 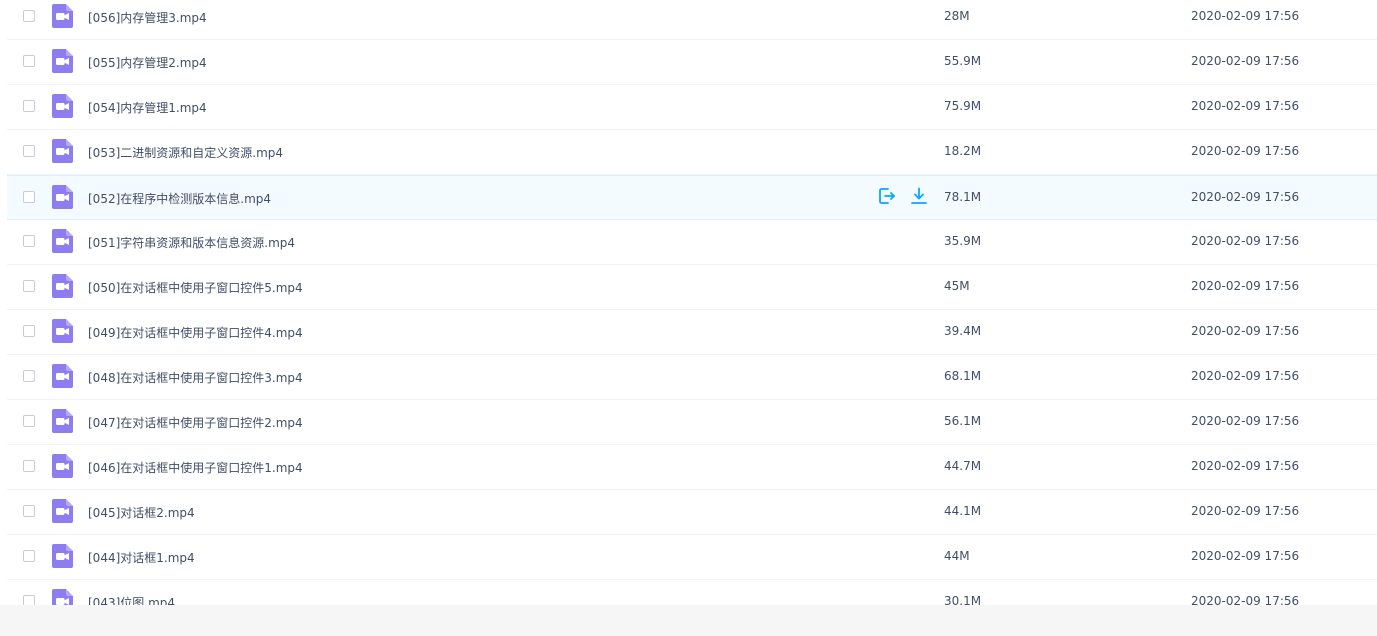 What do you see at coordinates (195, 287) in the screenshot?
I see `file-name: [050]在对话框中使用子窗口控件5.mp4` at bounding box center [195, 287].